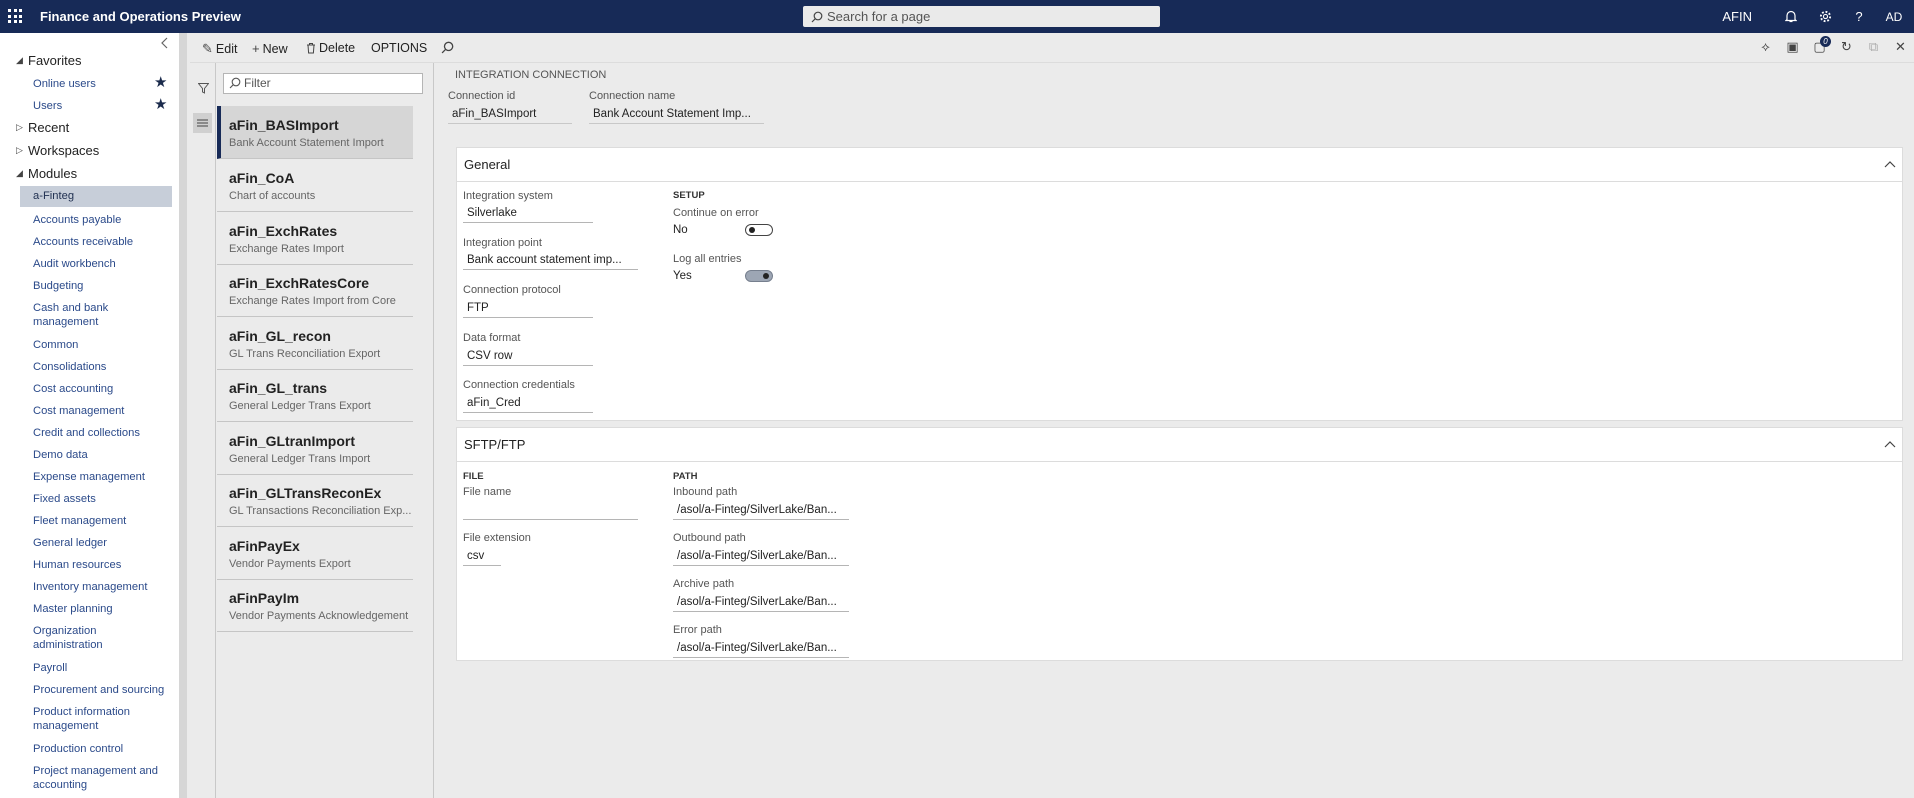 This screenshot has width=1914, height=798. I want to click on avatar: AD, so click(1894, 17).